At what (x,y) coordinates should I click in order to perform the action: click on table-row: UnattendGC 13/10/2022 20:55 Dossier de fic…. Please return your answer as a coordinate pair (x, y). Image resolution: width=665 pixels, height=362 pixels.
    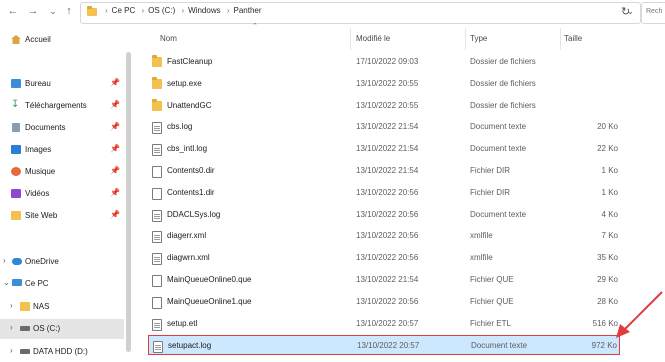
    Looking at the image, I should click on (380, 106).